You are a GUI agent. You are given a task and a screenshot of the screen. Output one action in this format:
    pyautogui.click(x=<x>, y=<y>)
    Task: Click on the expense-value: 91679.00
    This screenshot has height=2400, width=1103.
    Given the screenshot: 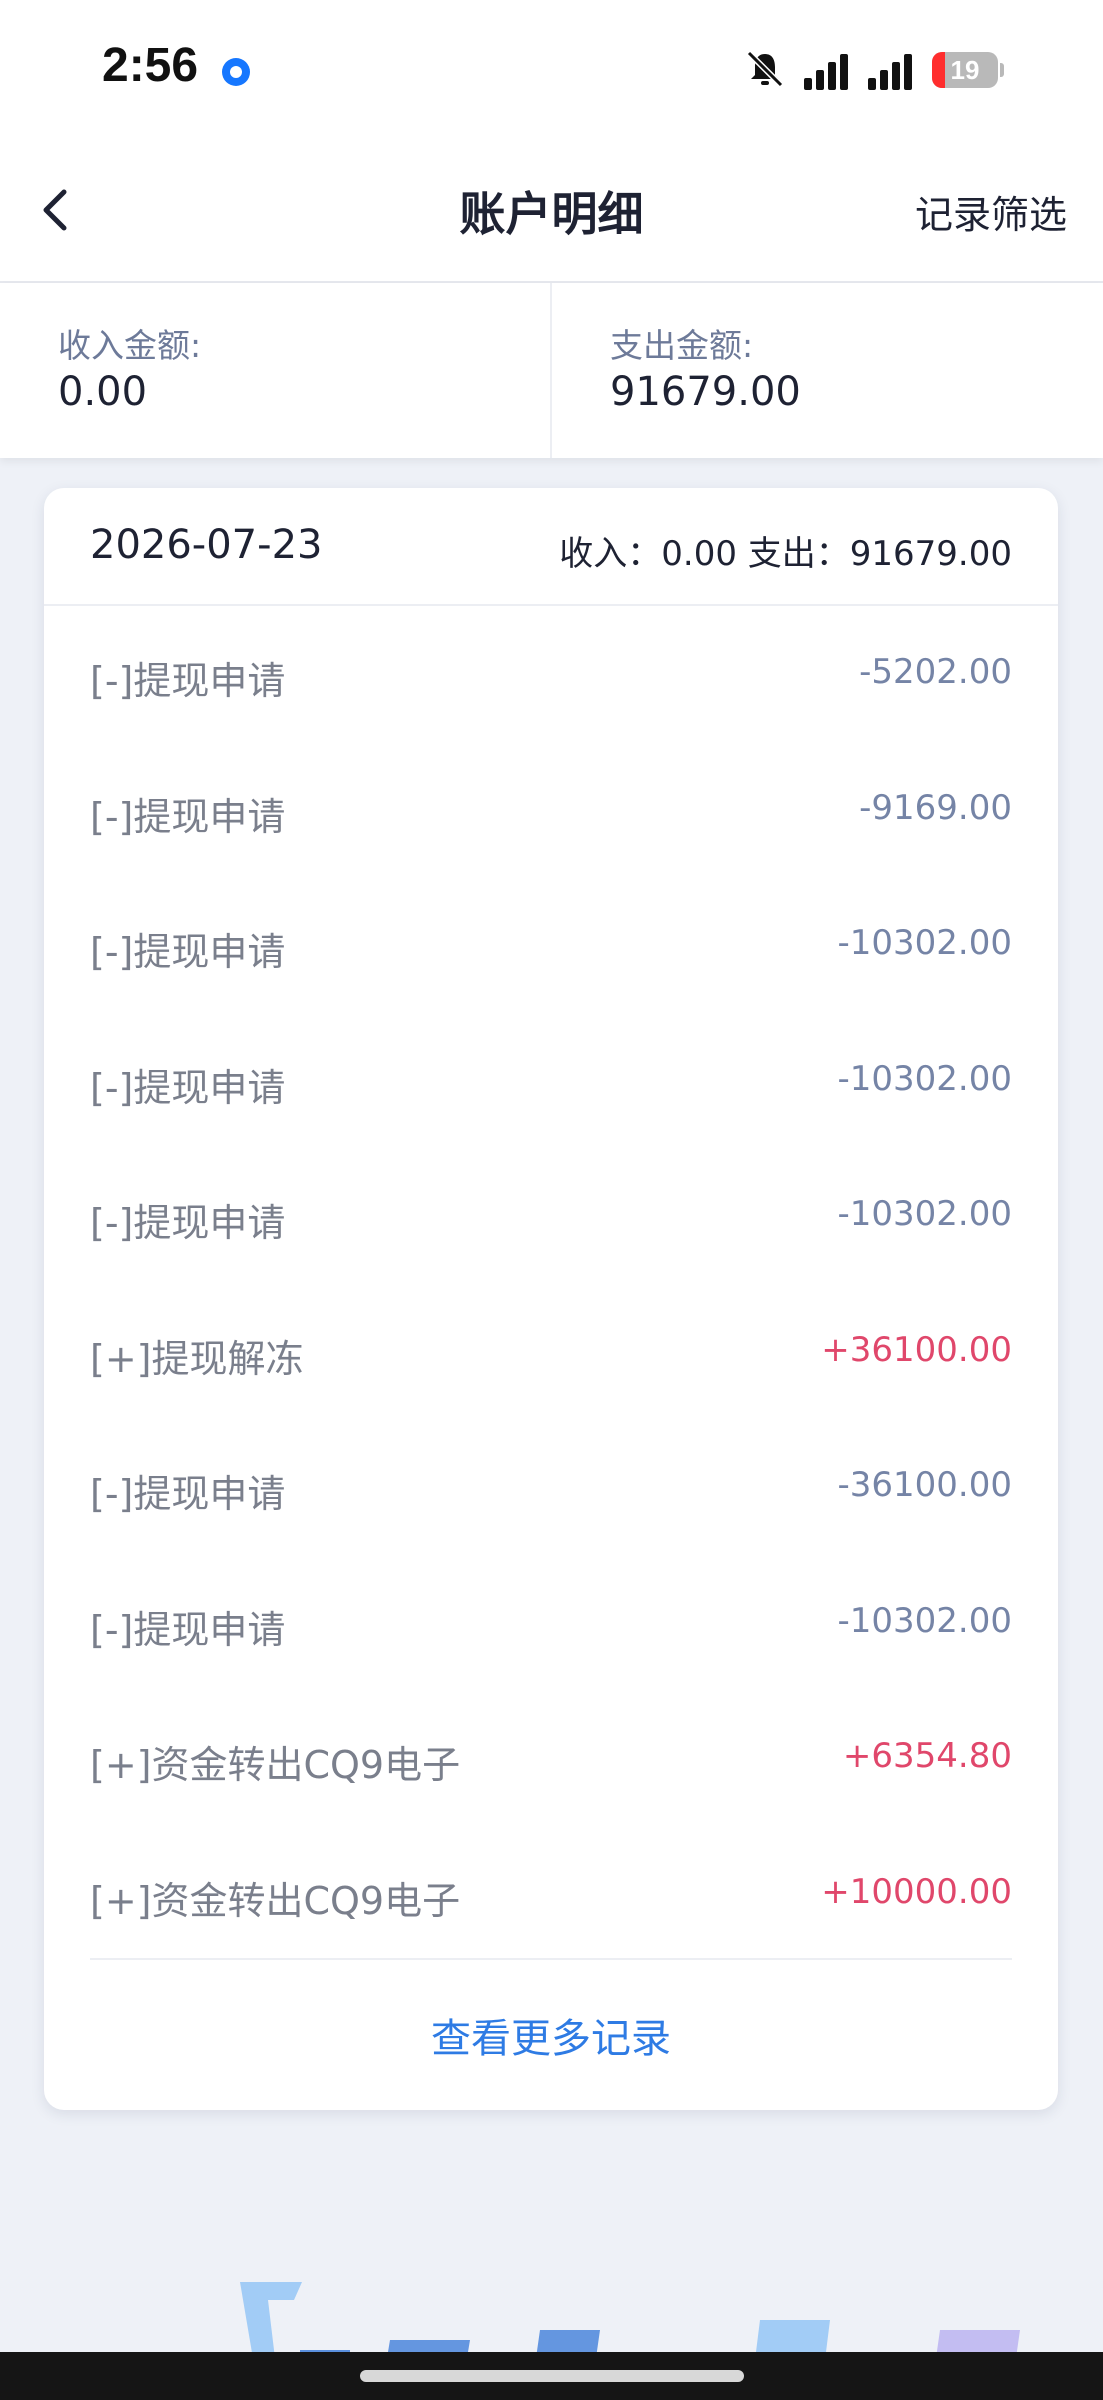 What is the action you would take?
    pyautogui.click(x=705, y=392)
    